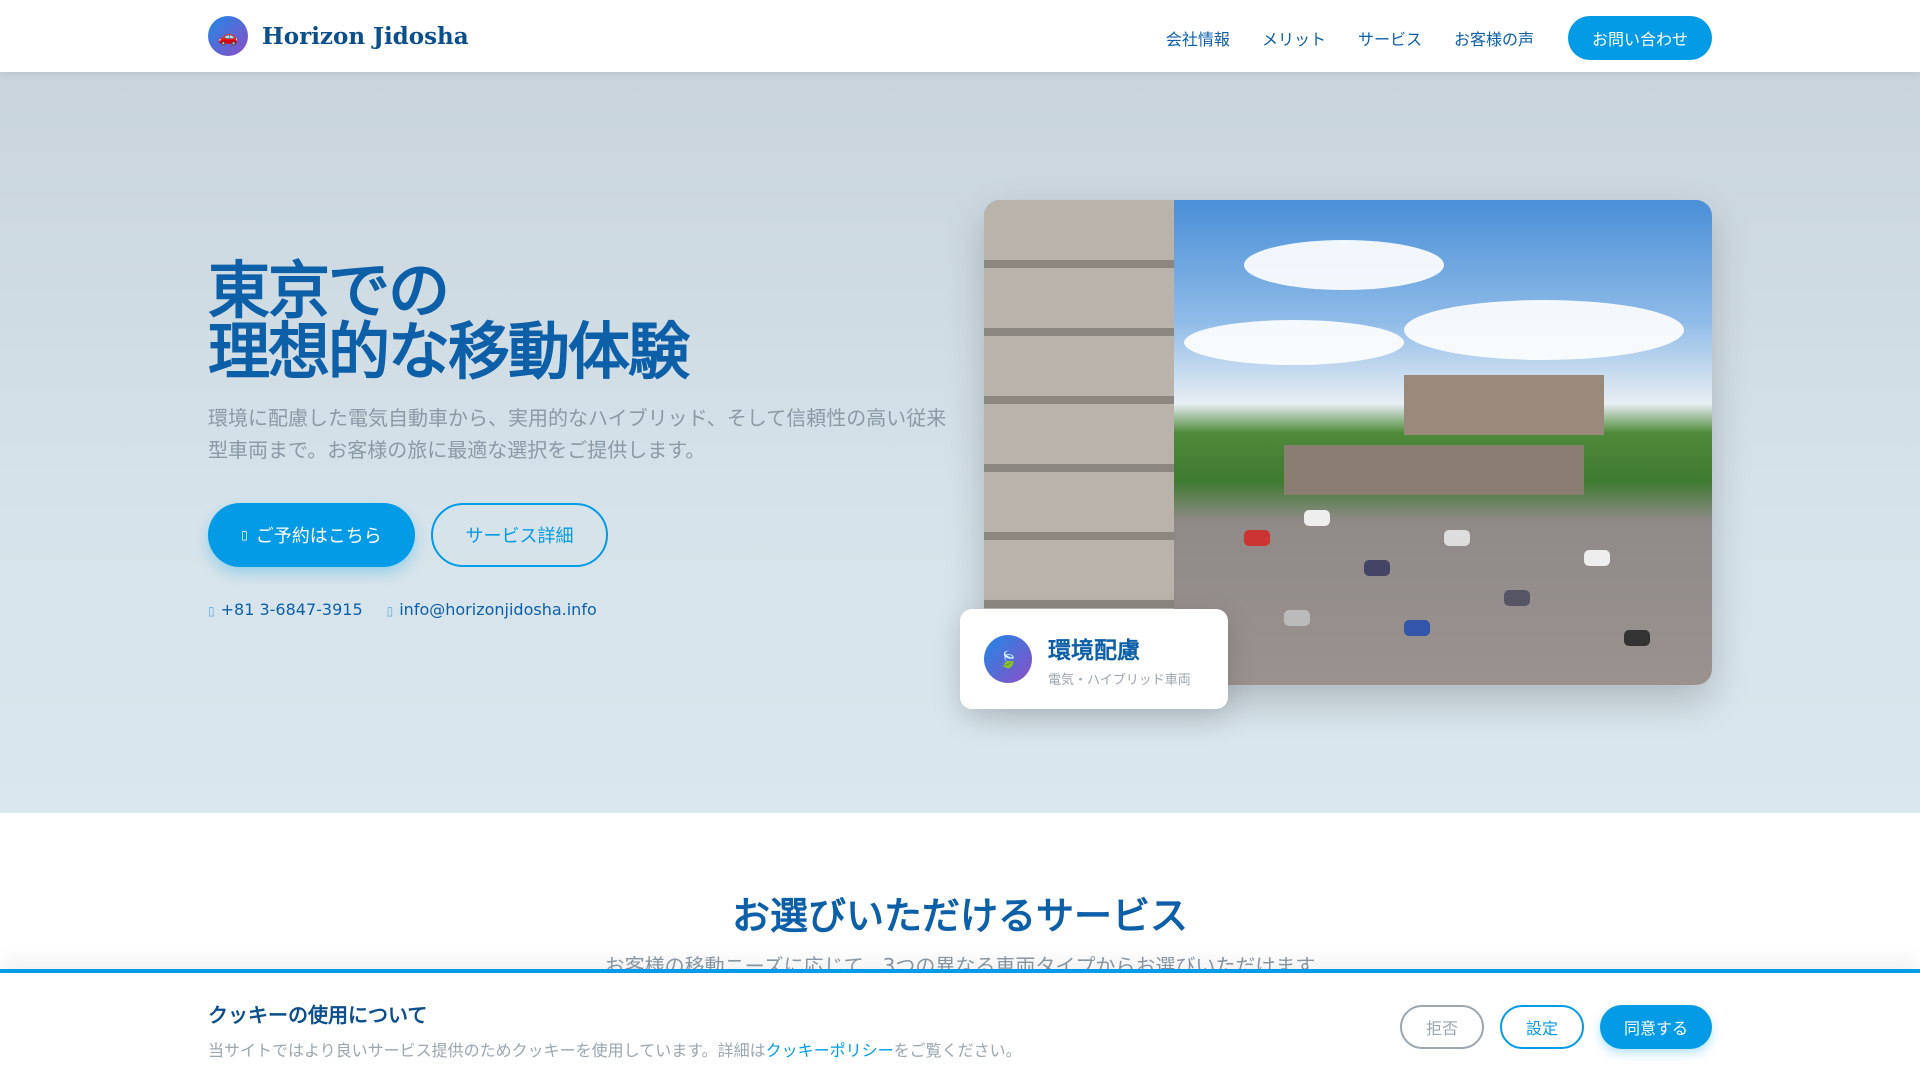  What do you see at coordinates (1008, 659) in the screenshot?
I see `leaf-icon: 🍃` at bounding box center [1008, 659].